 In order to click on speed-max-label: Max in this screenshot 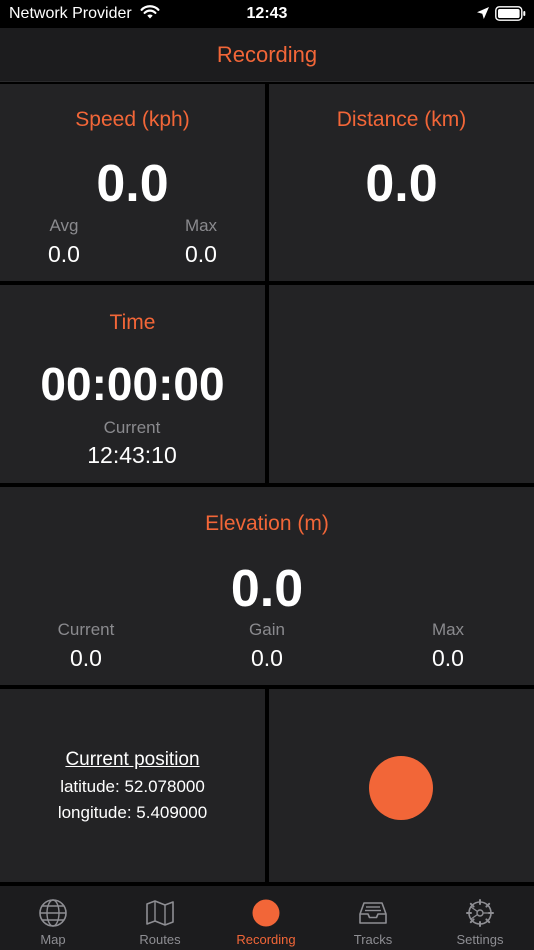, I will do `click(201, 225)`.